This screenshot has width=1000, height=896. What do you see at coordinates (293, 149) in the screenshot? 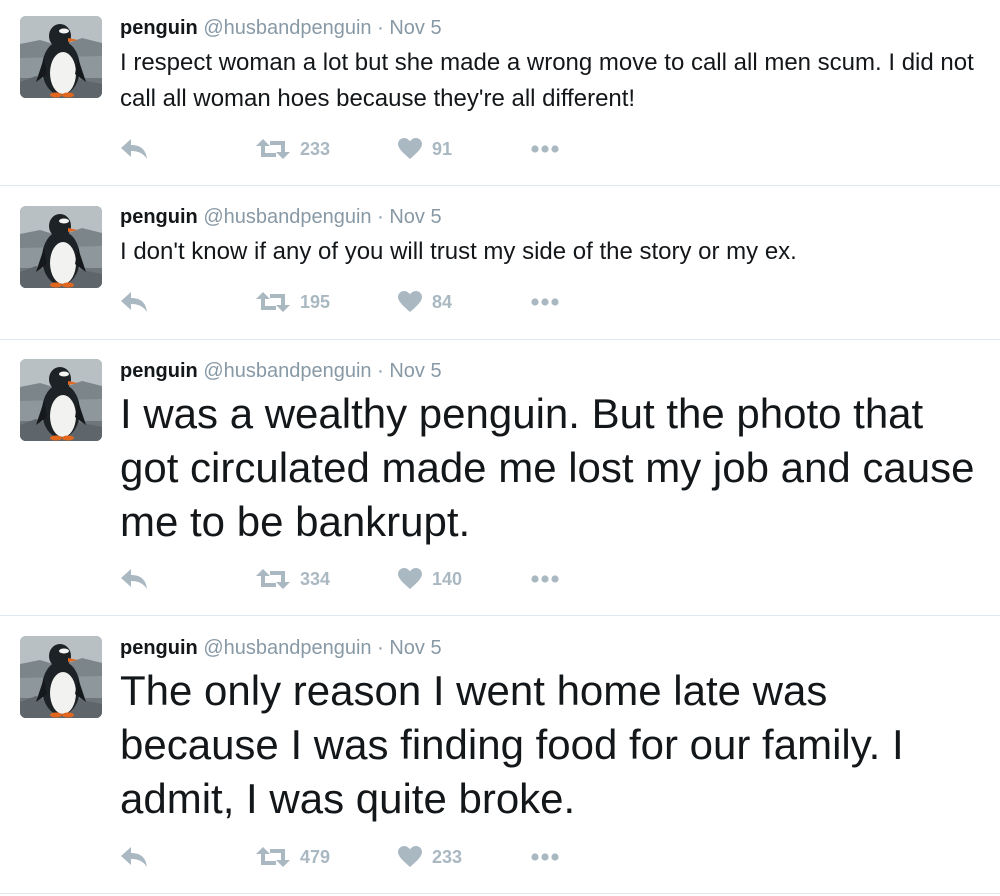
I see `retweet-button: 233` at bounding box center [293, 149].